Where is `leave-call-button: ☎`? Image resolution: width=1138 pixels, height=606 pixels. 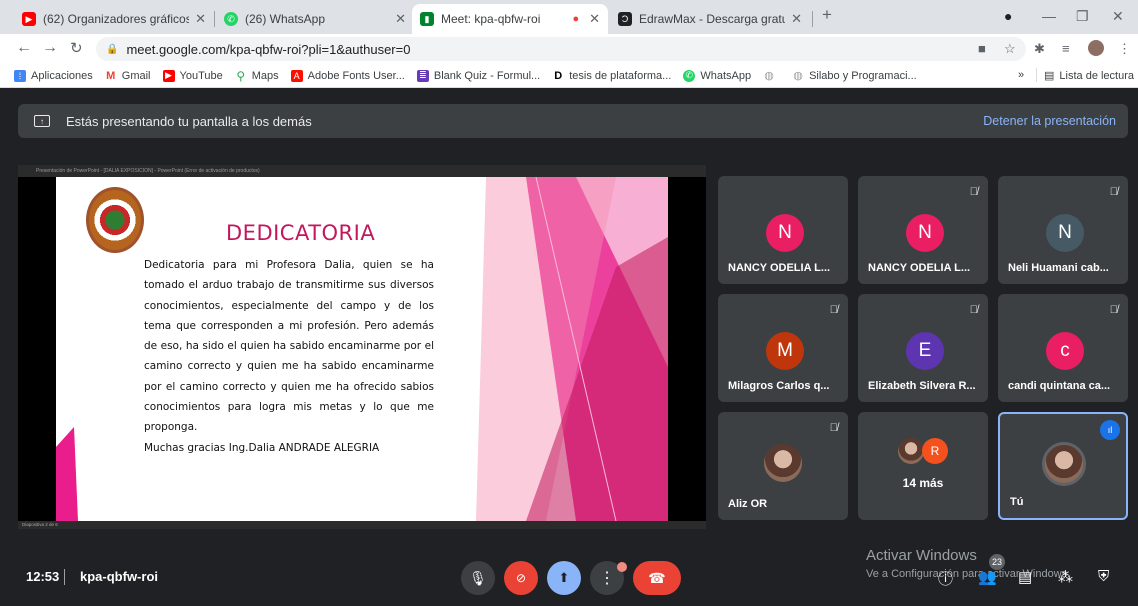 leave-call-button: ☎ is located at coordinates (657, 578).